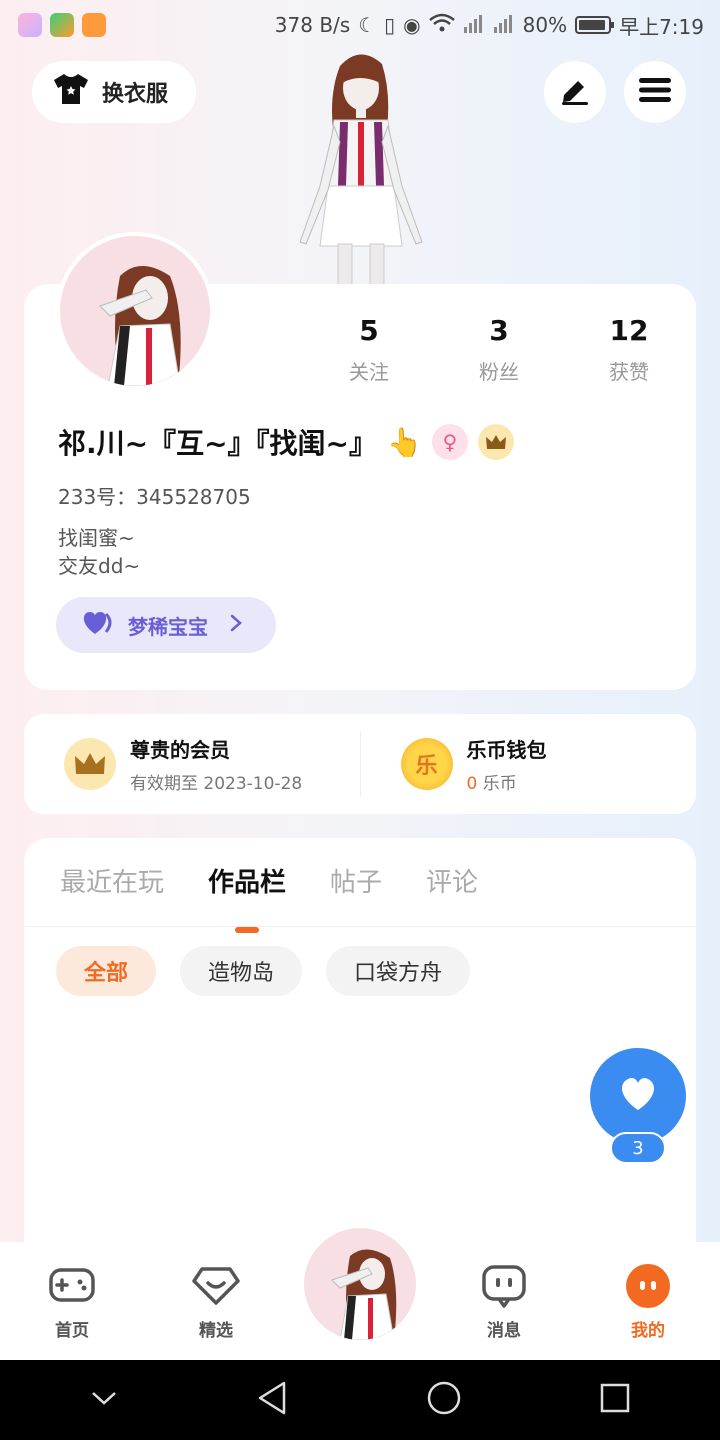 Image resolution: width=720 pixels, height=1440 pixels. Describe the element at coordinates (71, 92) in the screenshot. I see `tshirt-icon` at that location.